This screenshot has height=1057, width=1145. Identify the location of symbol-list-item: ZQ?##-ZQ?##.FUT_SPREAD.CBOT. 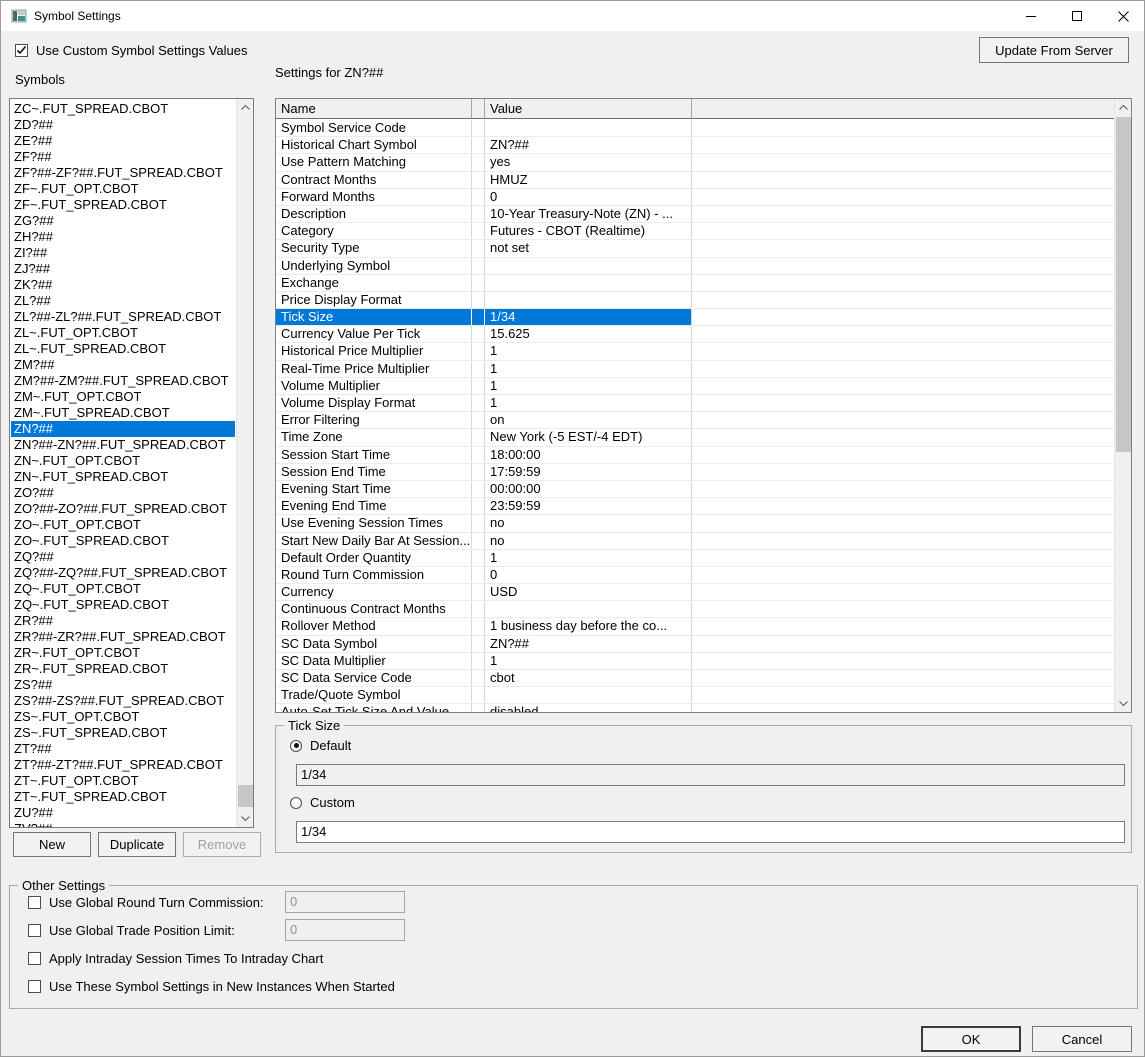
(123, 573).